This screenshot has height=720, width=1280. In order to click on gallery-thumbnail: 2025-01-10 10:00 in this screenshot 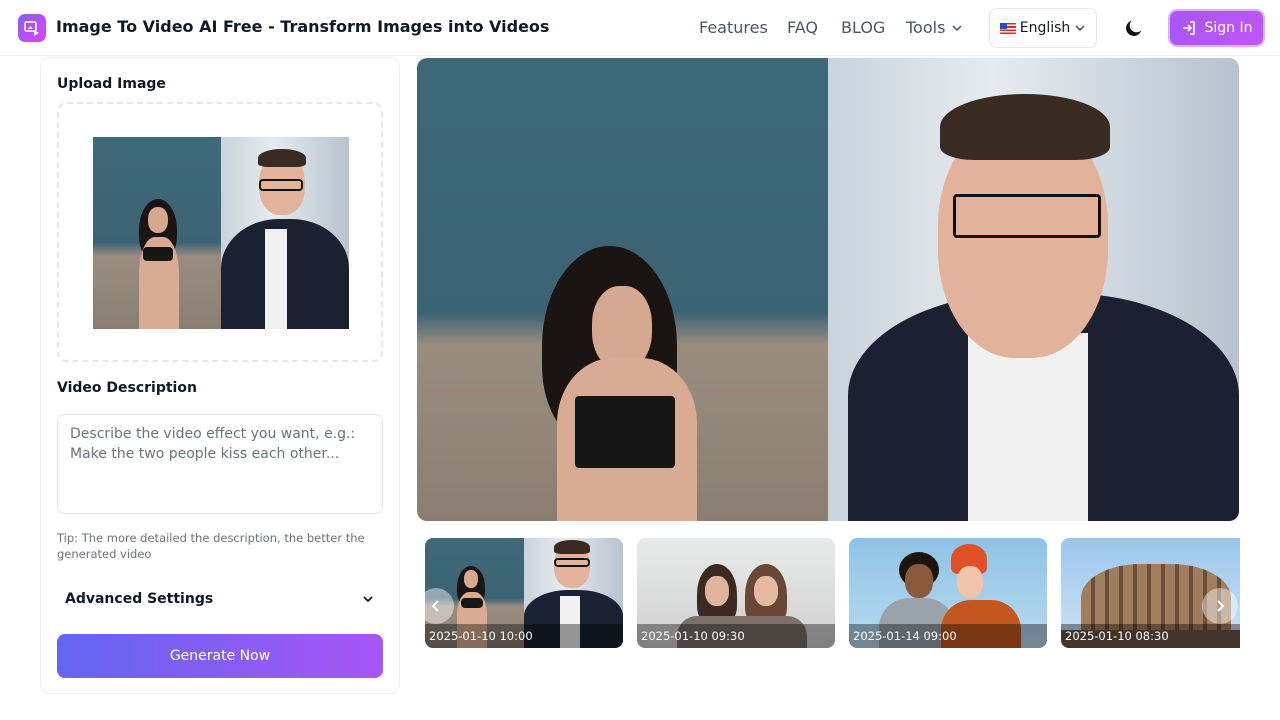, I will do `click(524, 593)`.